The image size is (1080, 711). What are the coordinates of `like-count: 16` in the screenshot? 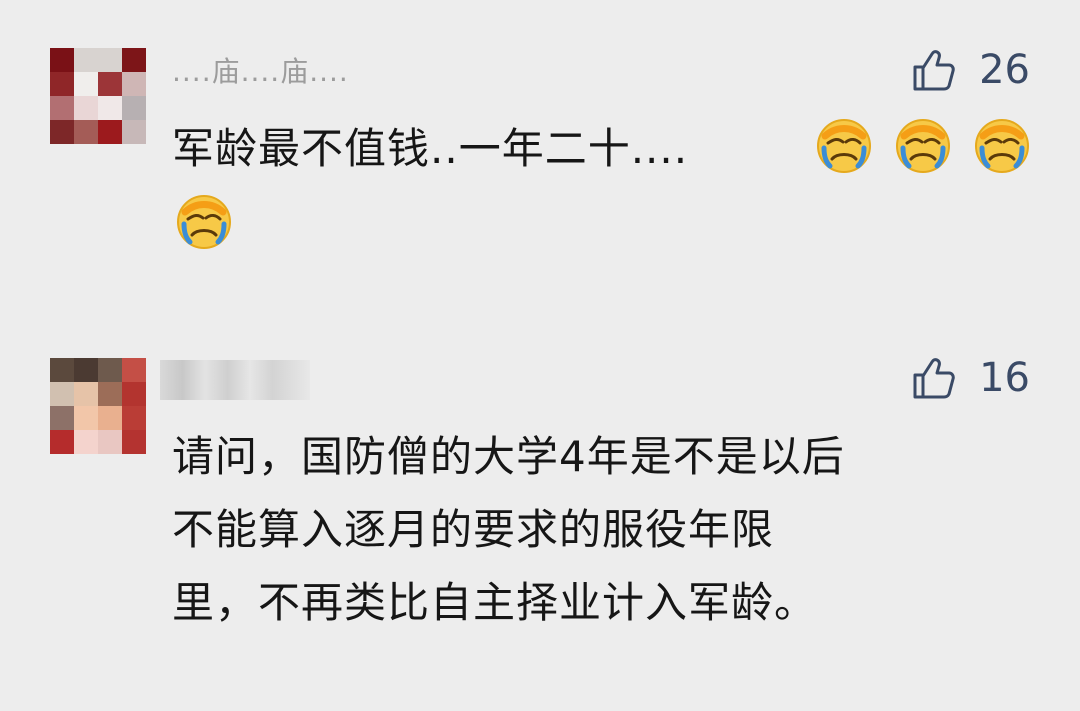 It's located at (1004, 378).